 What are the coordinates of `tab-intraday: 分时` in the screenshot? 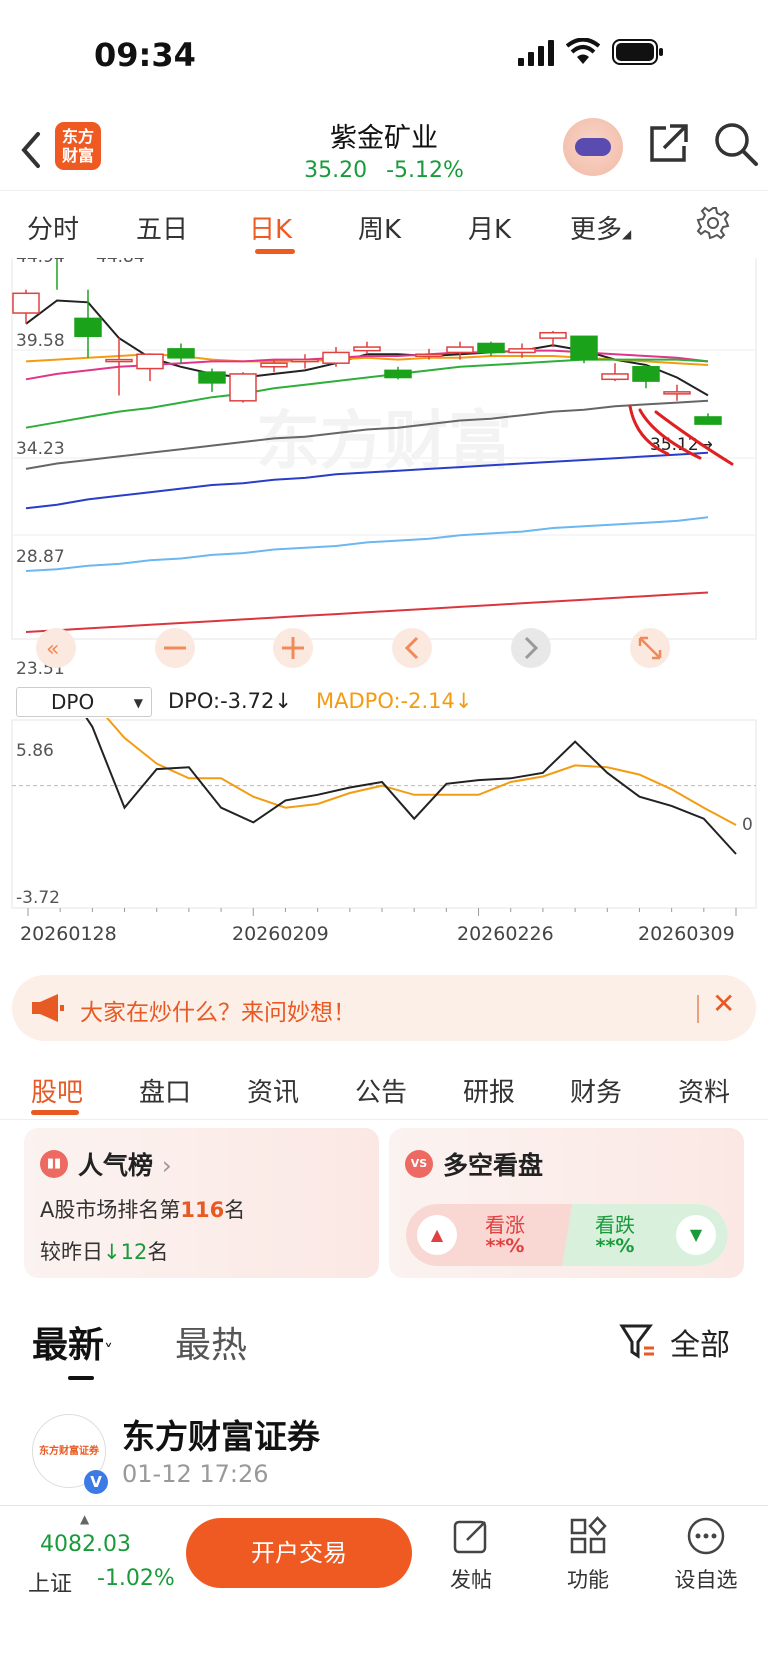 It's located at (53, 227).